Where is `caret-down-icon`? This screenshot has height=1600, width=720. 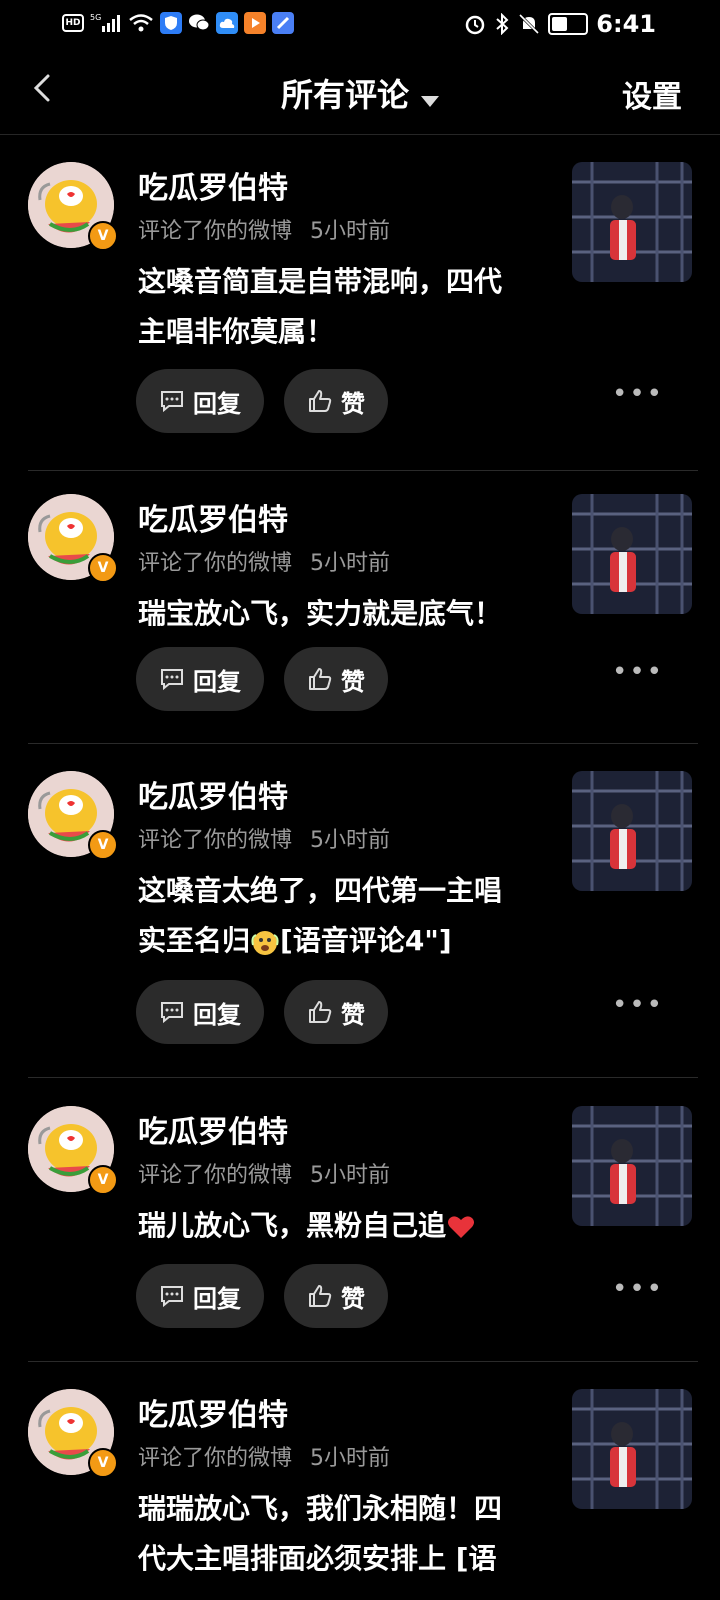
caret-down-icon is located at coordinates (430, 101).